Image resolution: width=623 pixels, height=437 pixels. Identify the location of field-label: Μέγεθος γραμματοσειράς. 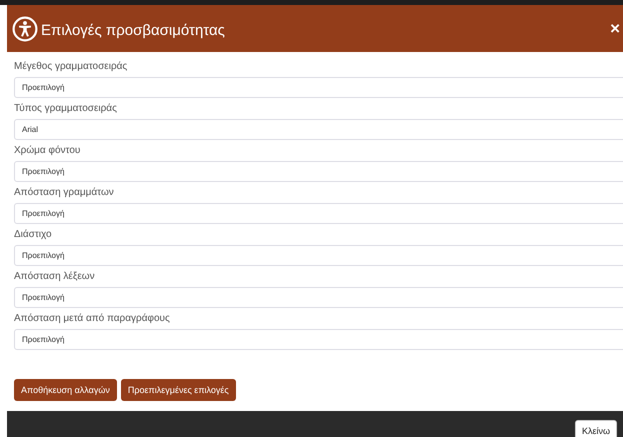
(71, 67).